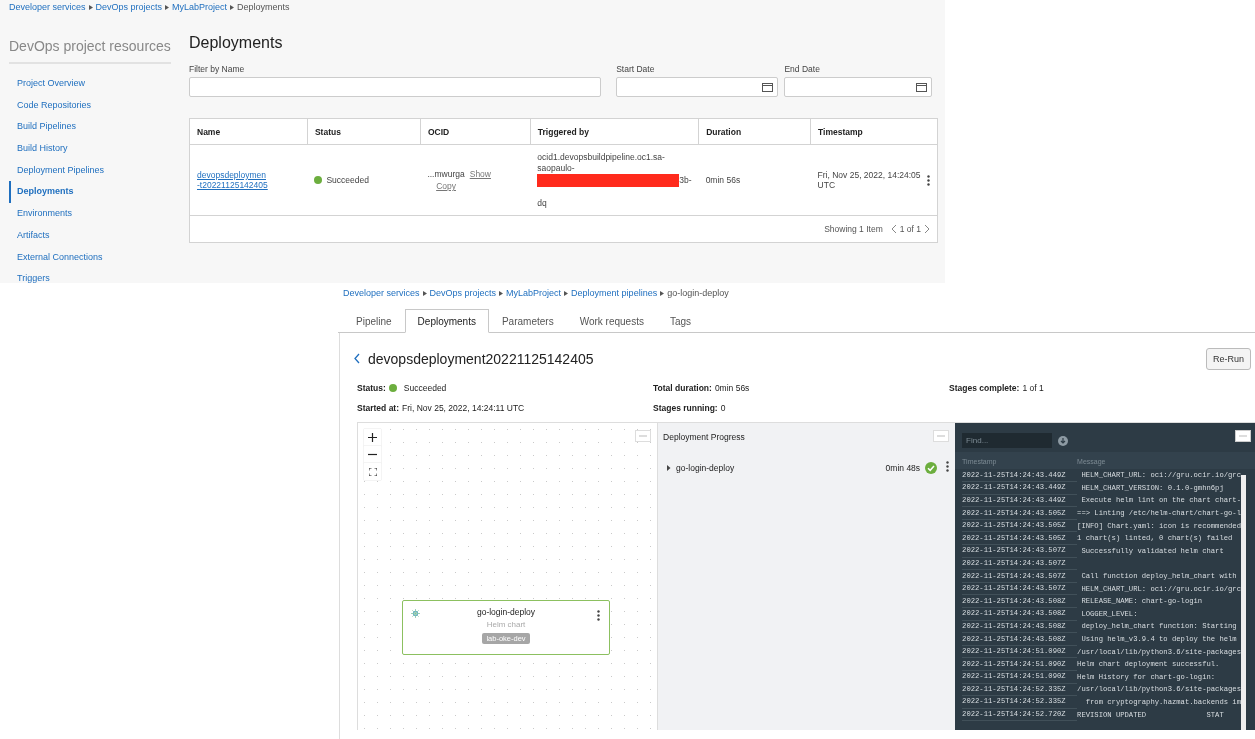 This screenshot has height=739, width=1255. What do you see at coordinates (669, 467) in the screenshot?
I see `expand-caret-icon` at bounding box center [669, 467].